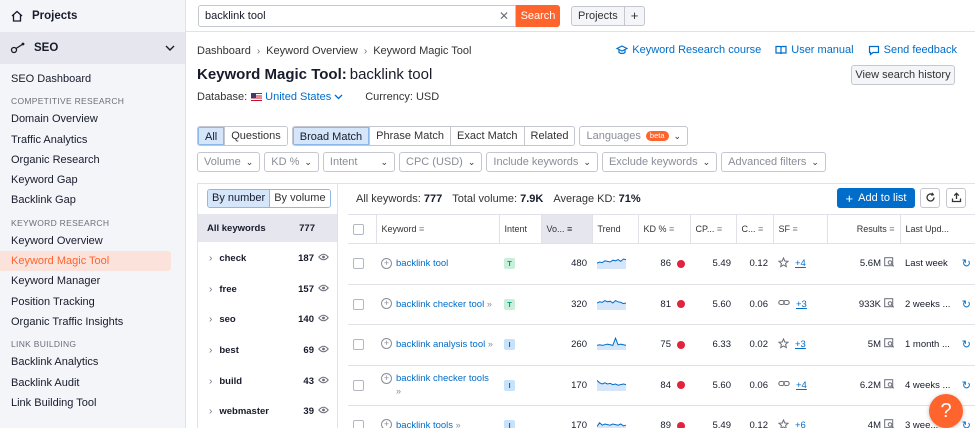 This screenshot has height=428, width=975. What do you see at coordinates (92, 48) in the screenshot?
I see `sidebar-seo-group: SEO` at bounding box center [92, 48].